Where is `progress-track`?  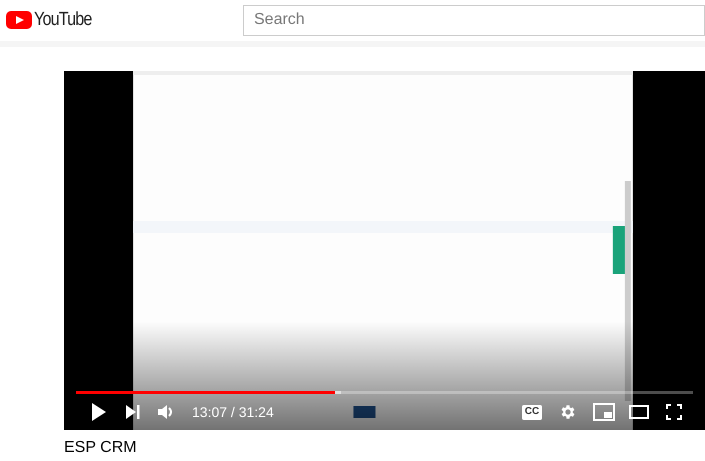
progress-track is located at coordinates (384, 392).